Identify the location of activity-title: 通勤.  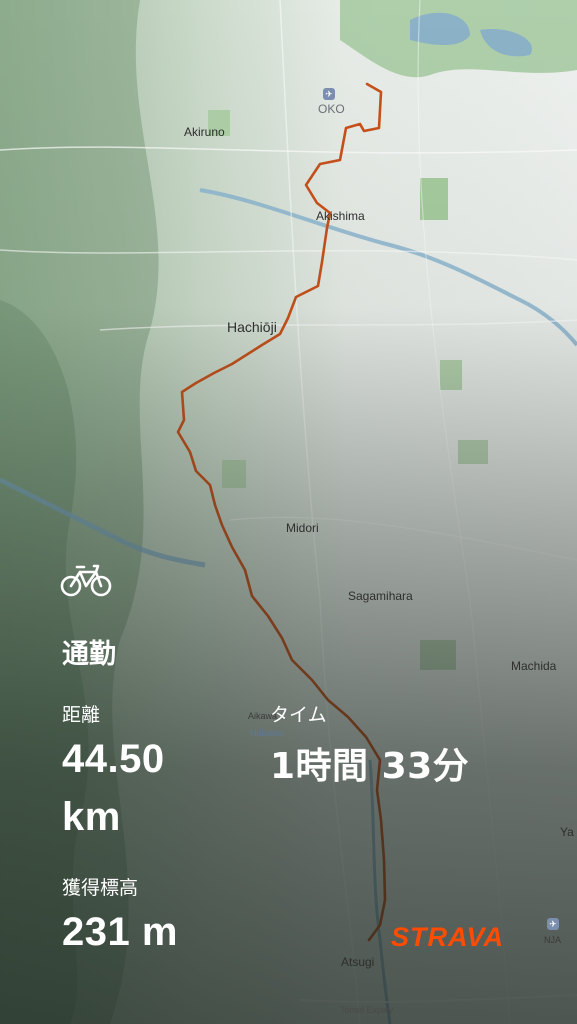
(89, 654).